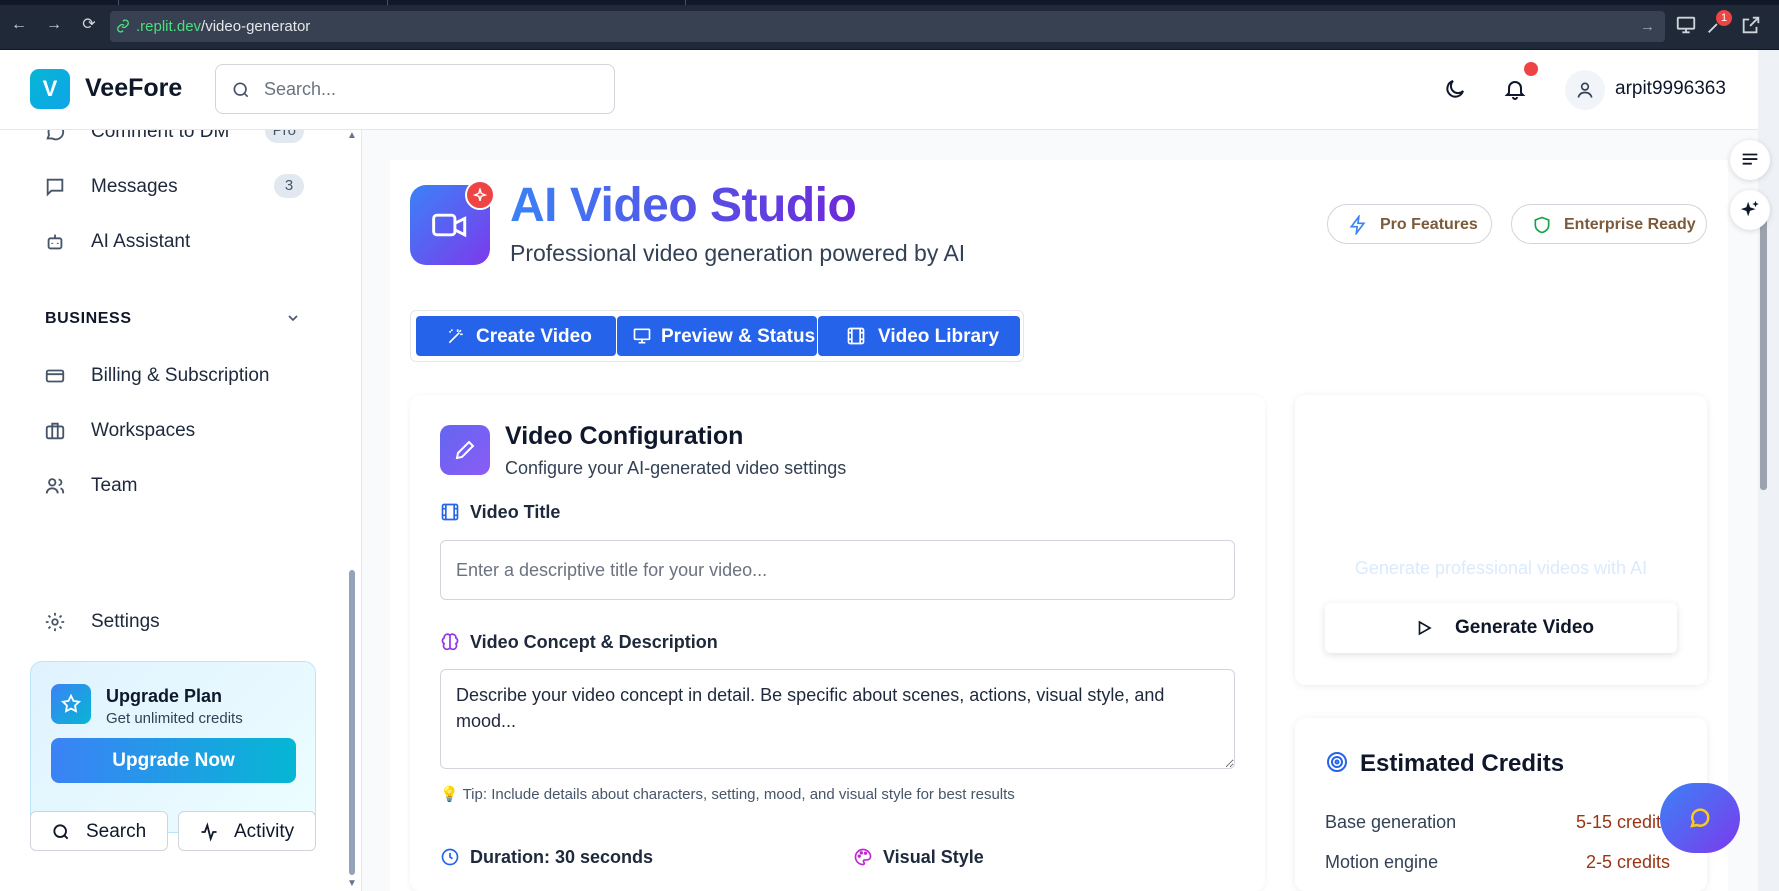  Describe the element at coordinates (837, 719) in the screenshot. I see `video-concept-textarea` at that location.